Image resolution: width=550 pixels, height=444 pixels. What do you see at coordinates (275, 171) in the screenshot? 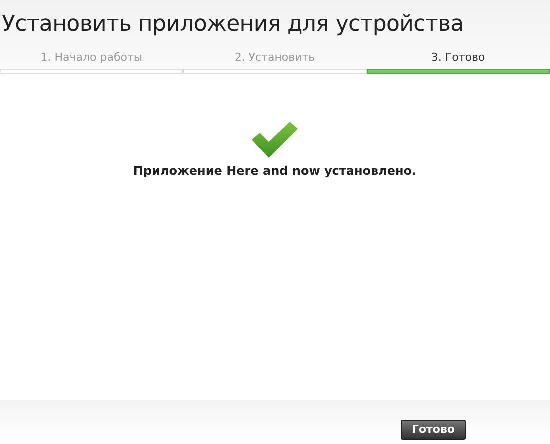
I see `success-message: Приложение Here and now установлено.` at bounding box center [275, 171].